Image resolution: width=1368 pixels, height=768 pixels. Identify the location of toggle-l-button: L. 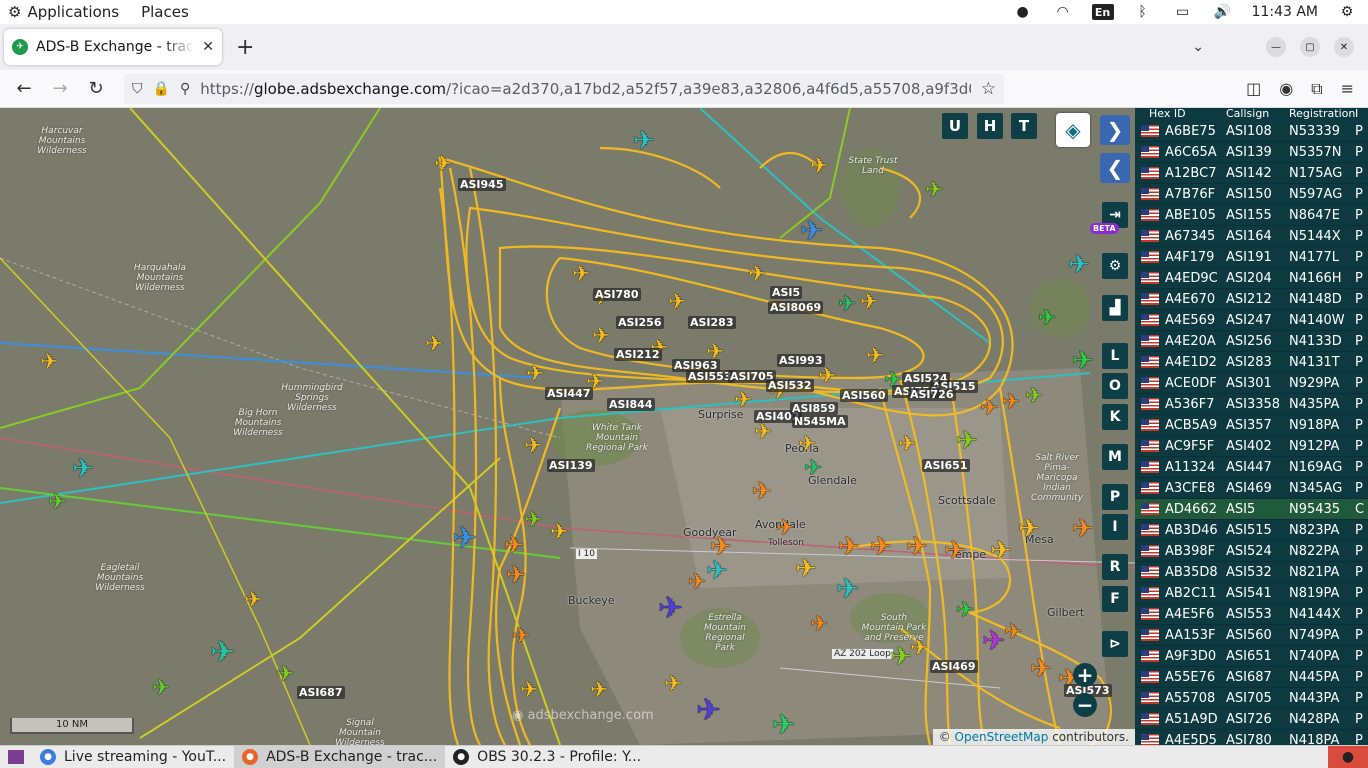
(1115, 356).